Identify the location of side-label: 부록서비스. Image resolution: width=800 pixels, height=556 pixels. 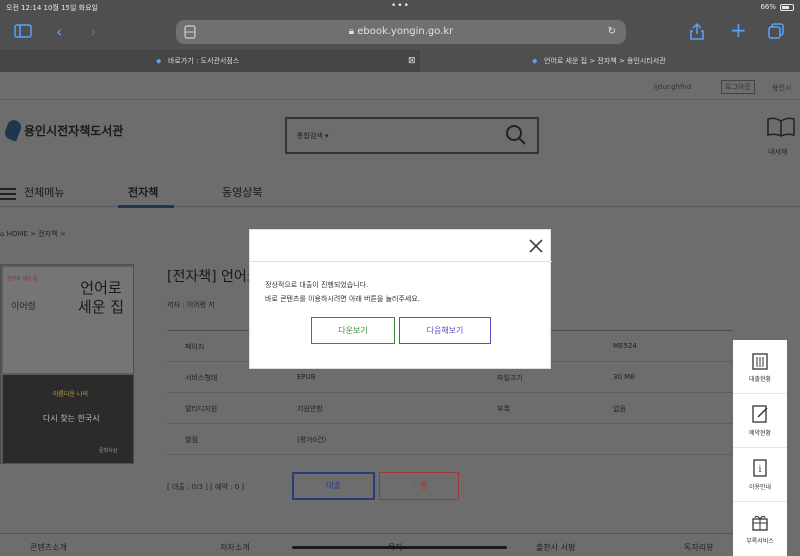
(760, 541).